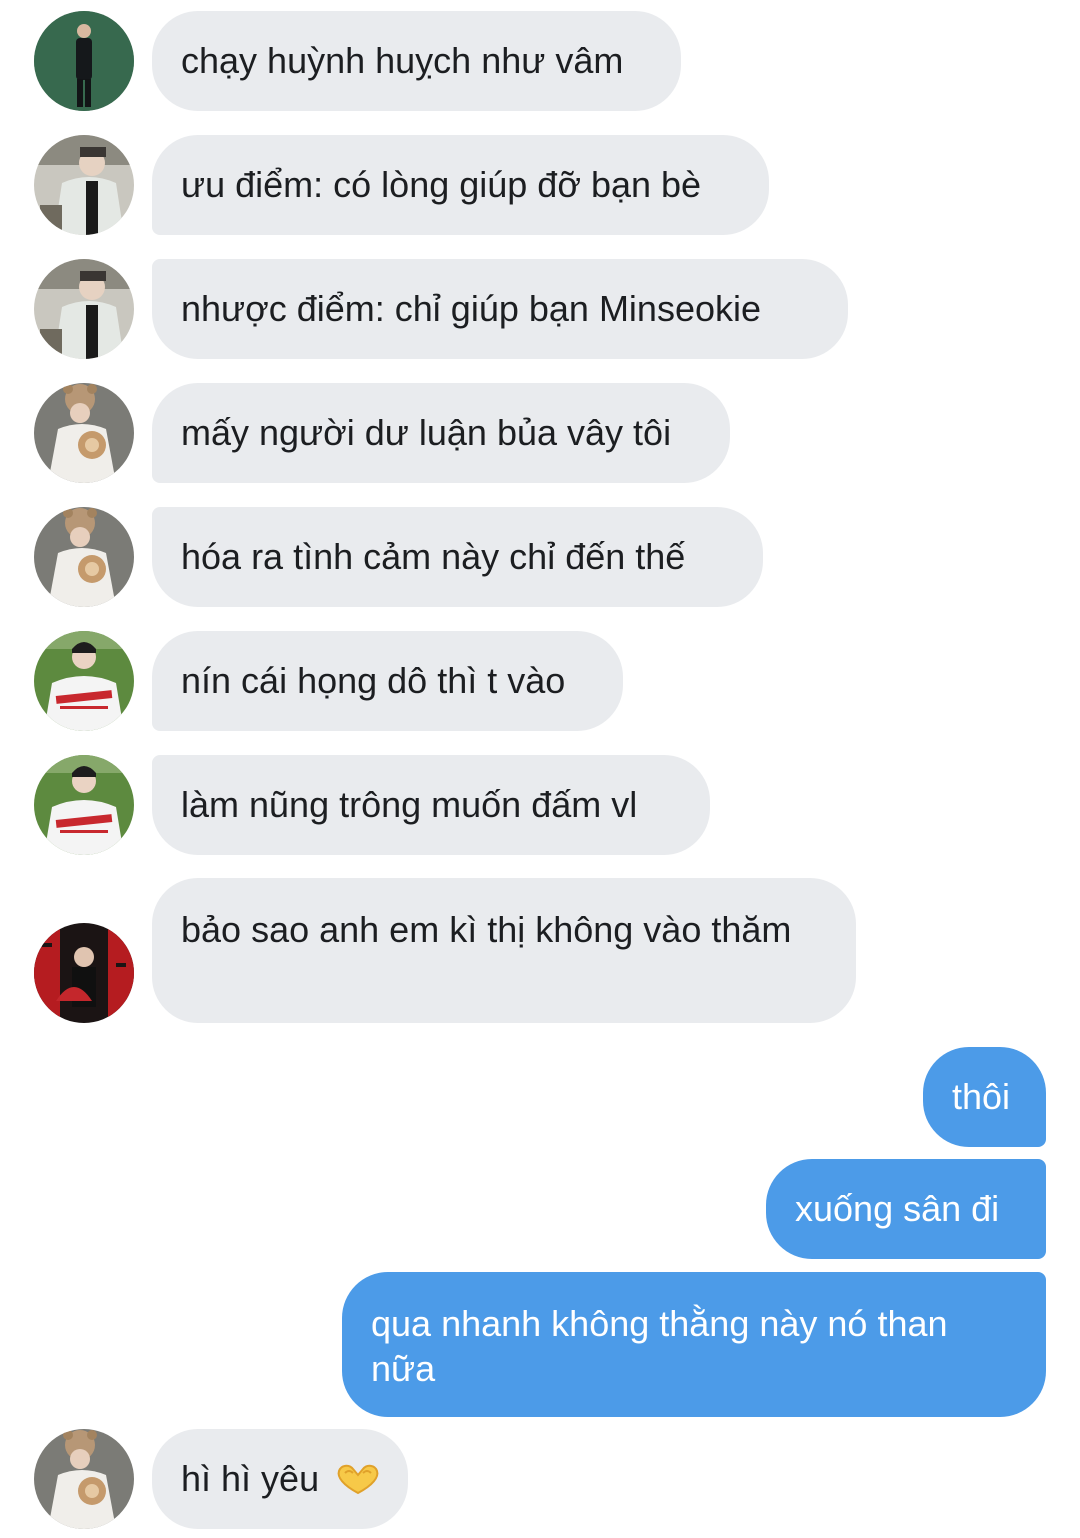  What do you see at coordinates (471, 308) in the screenshot?
I see `message-text: nhược điểm: chỉ giúp bạn Minseokie` at bounding box center [471, 308].